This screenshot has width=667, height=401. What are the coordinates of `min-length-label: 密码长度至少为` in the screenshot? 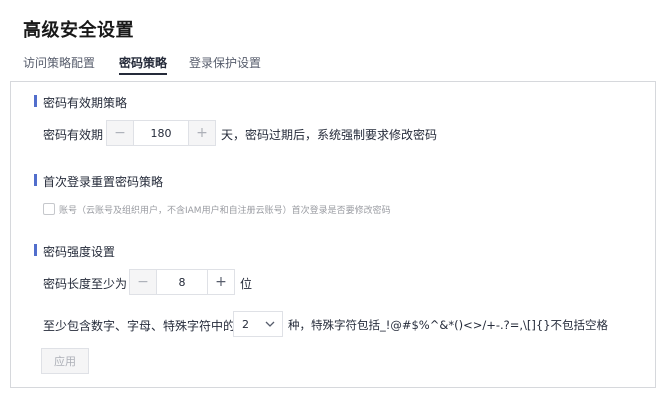 It's located at (85, 284).